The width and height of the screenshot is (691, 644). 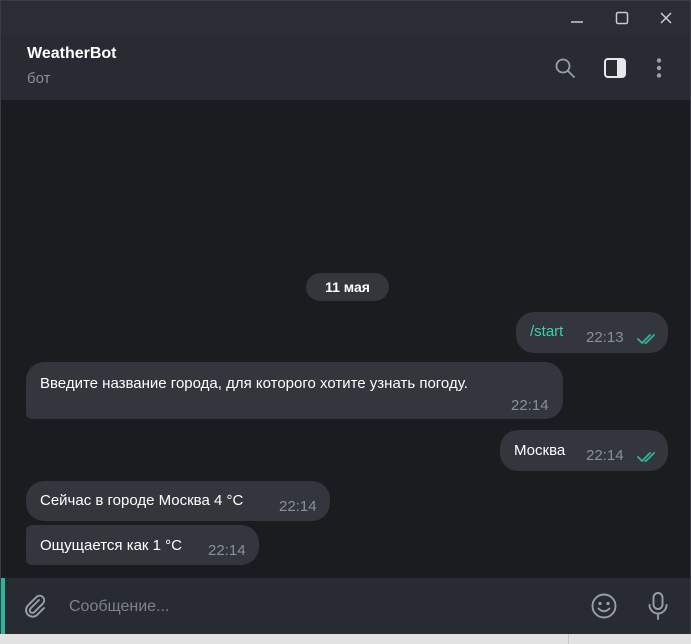 I want to click on microphone-button, so click(x=658, y=606).